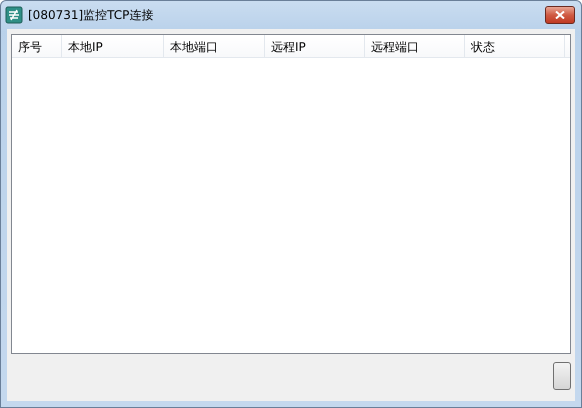 This screenshot has width=582, height=408. I want to click on close-icon, so click(560, 15).